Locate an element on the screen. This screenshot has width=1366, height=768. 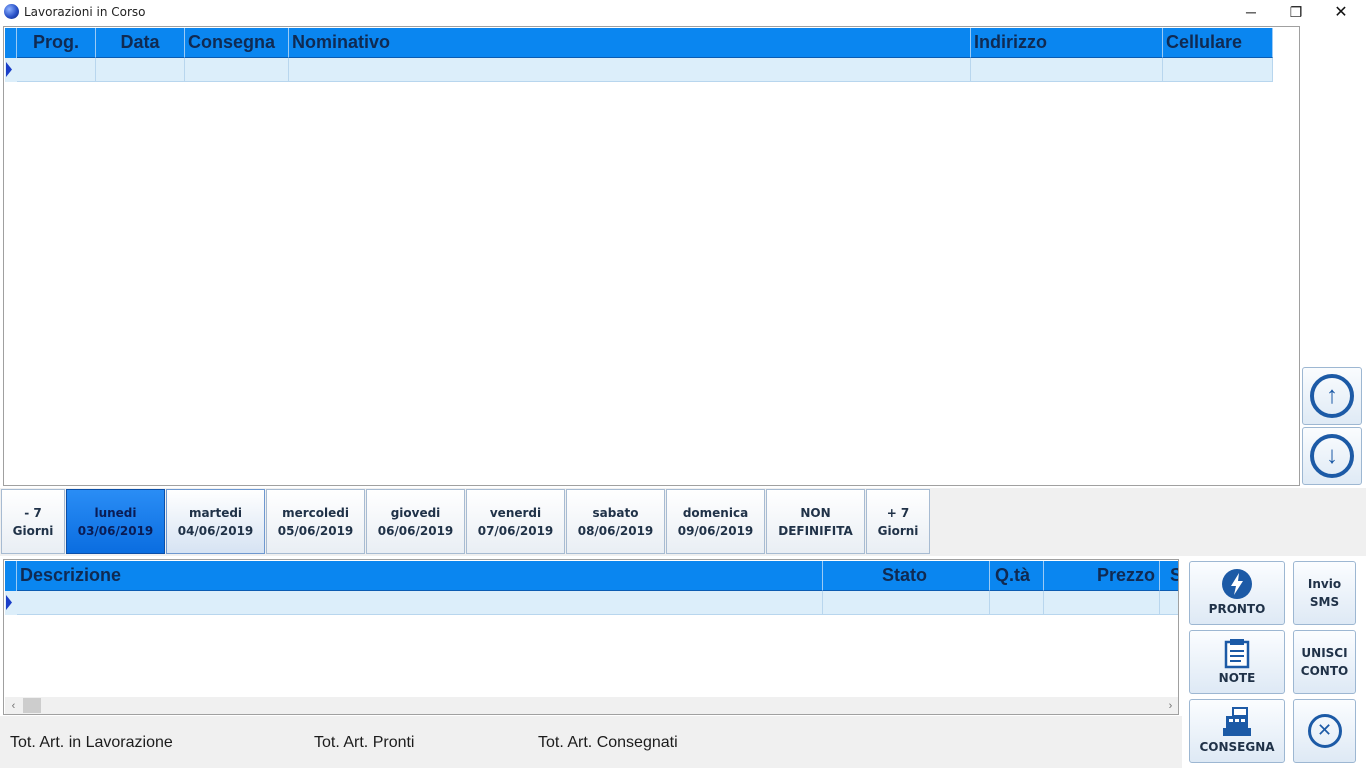
day-tab-mercoledi: mercoledi 05/06/2019 is located at coordinates (315, 521).